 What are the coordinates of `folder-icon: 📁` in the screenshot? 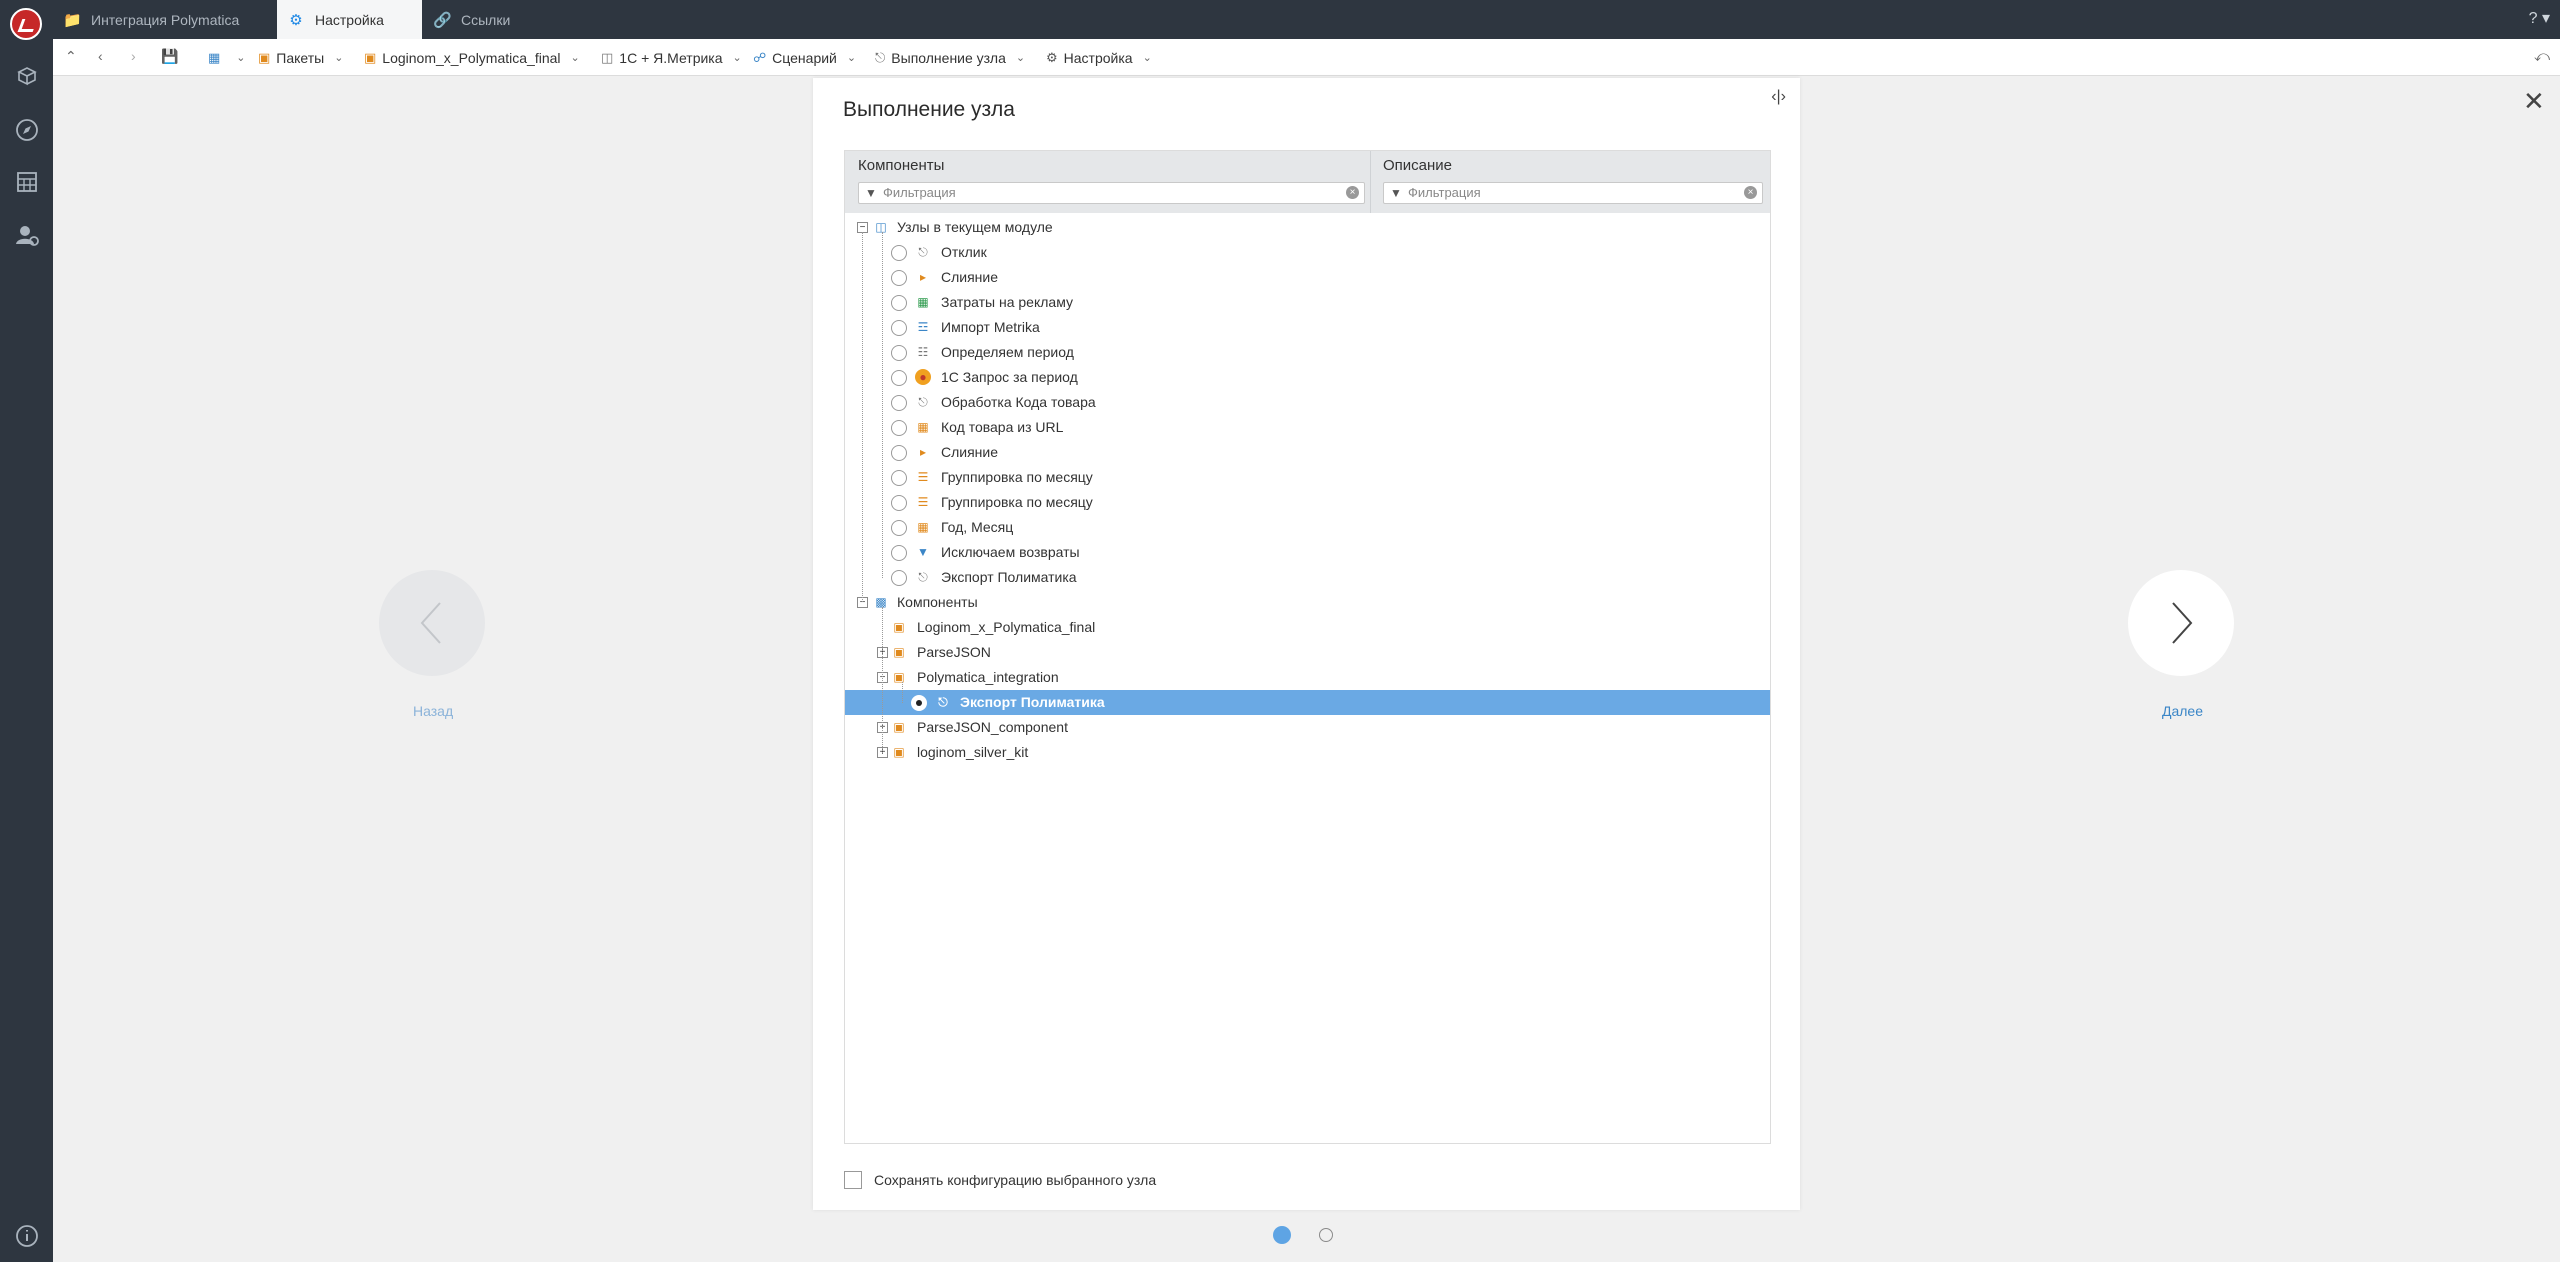 It's located at (72, 20).